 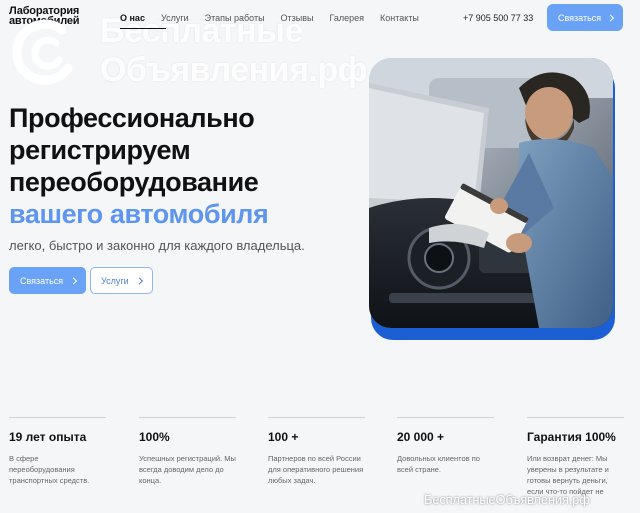 I want to click on nav-item-reviews: Отзывы, so click(x=297, y=18).